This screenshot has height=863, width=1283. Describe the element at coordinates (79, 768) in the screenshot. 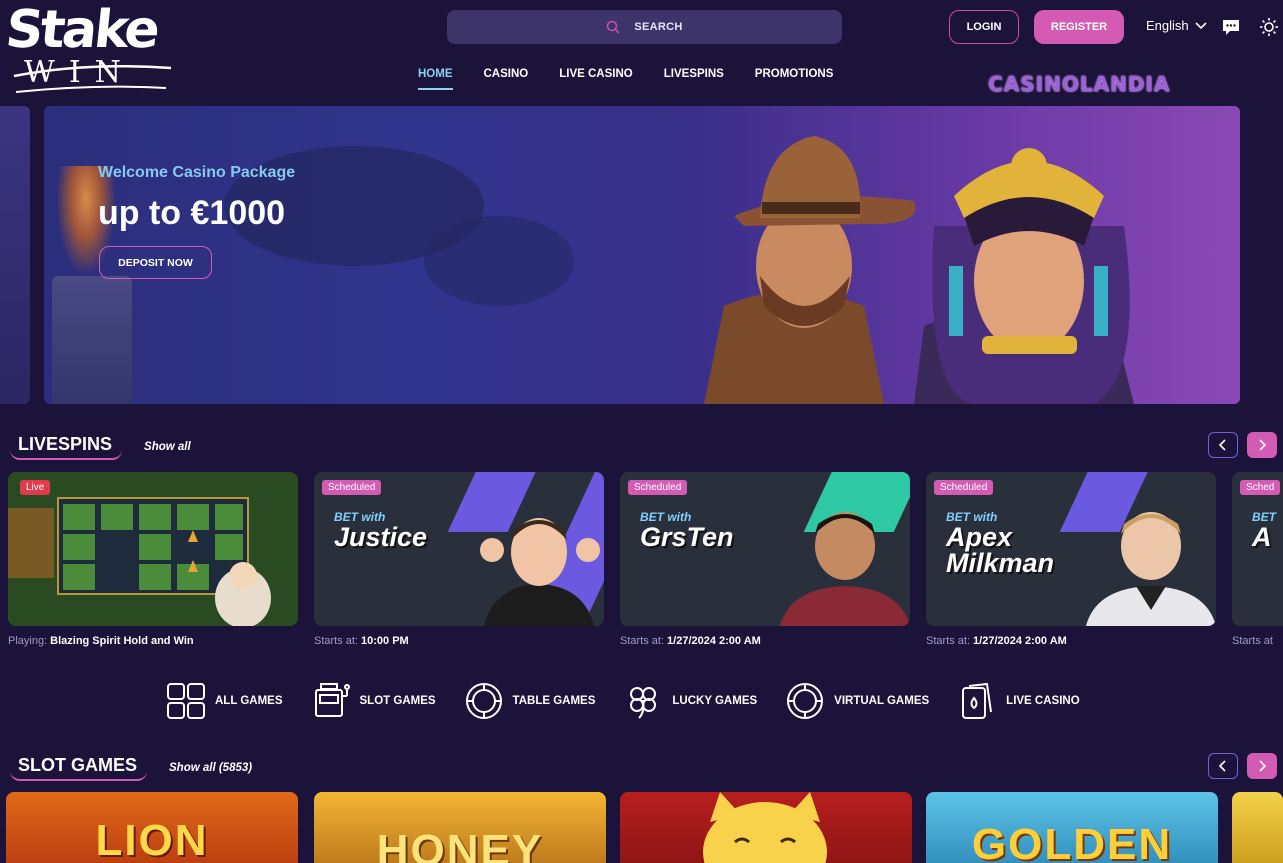

I see `section-title: SLOT GAMES` at that location.